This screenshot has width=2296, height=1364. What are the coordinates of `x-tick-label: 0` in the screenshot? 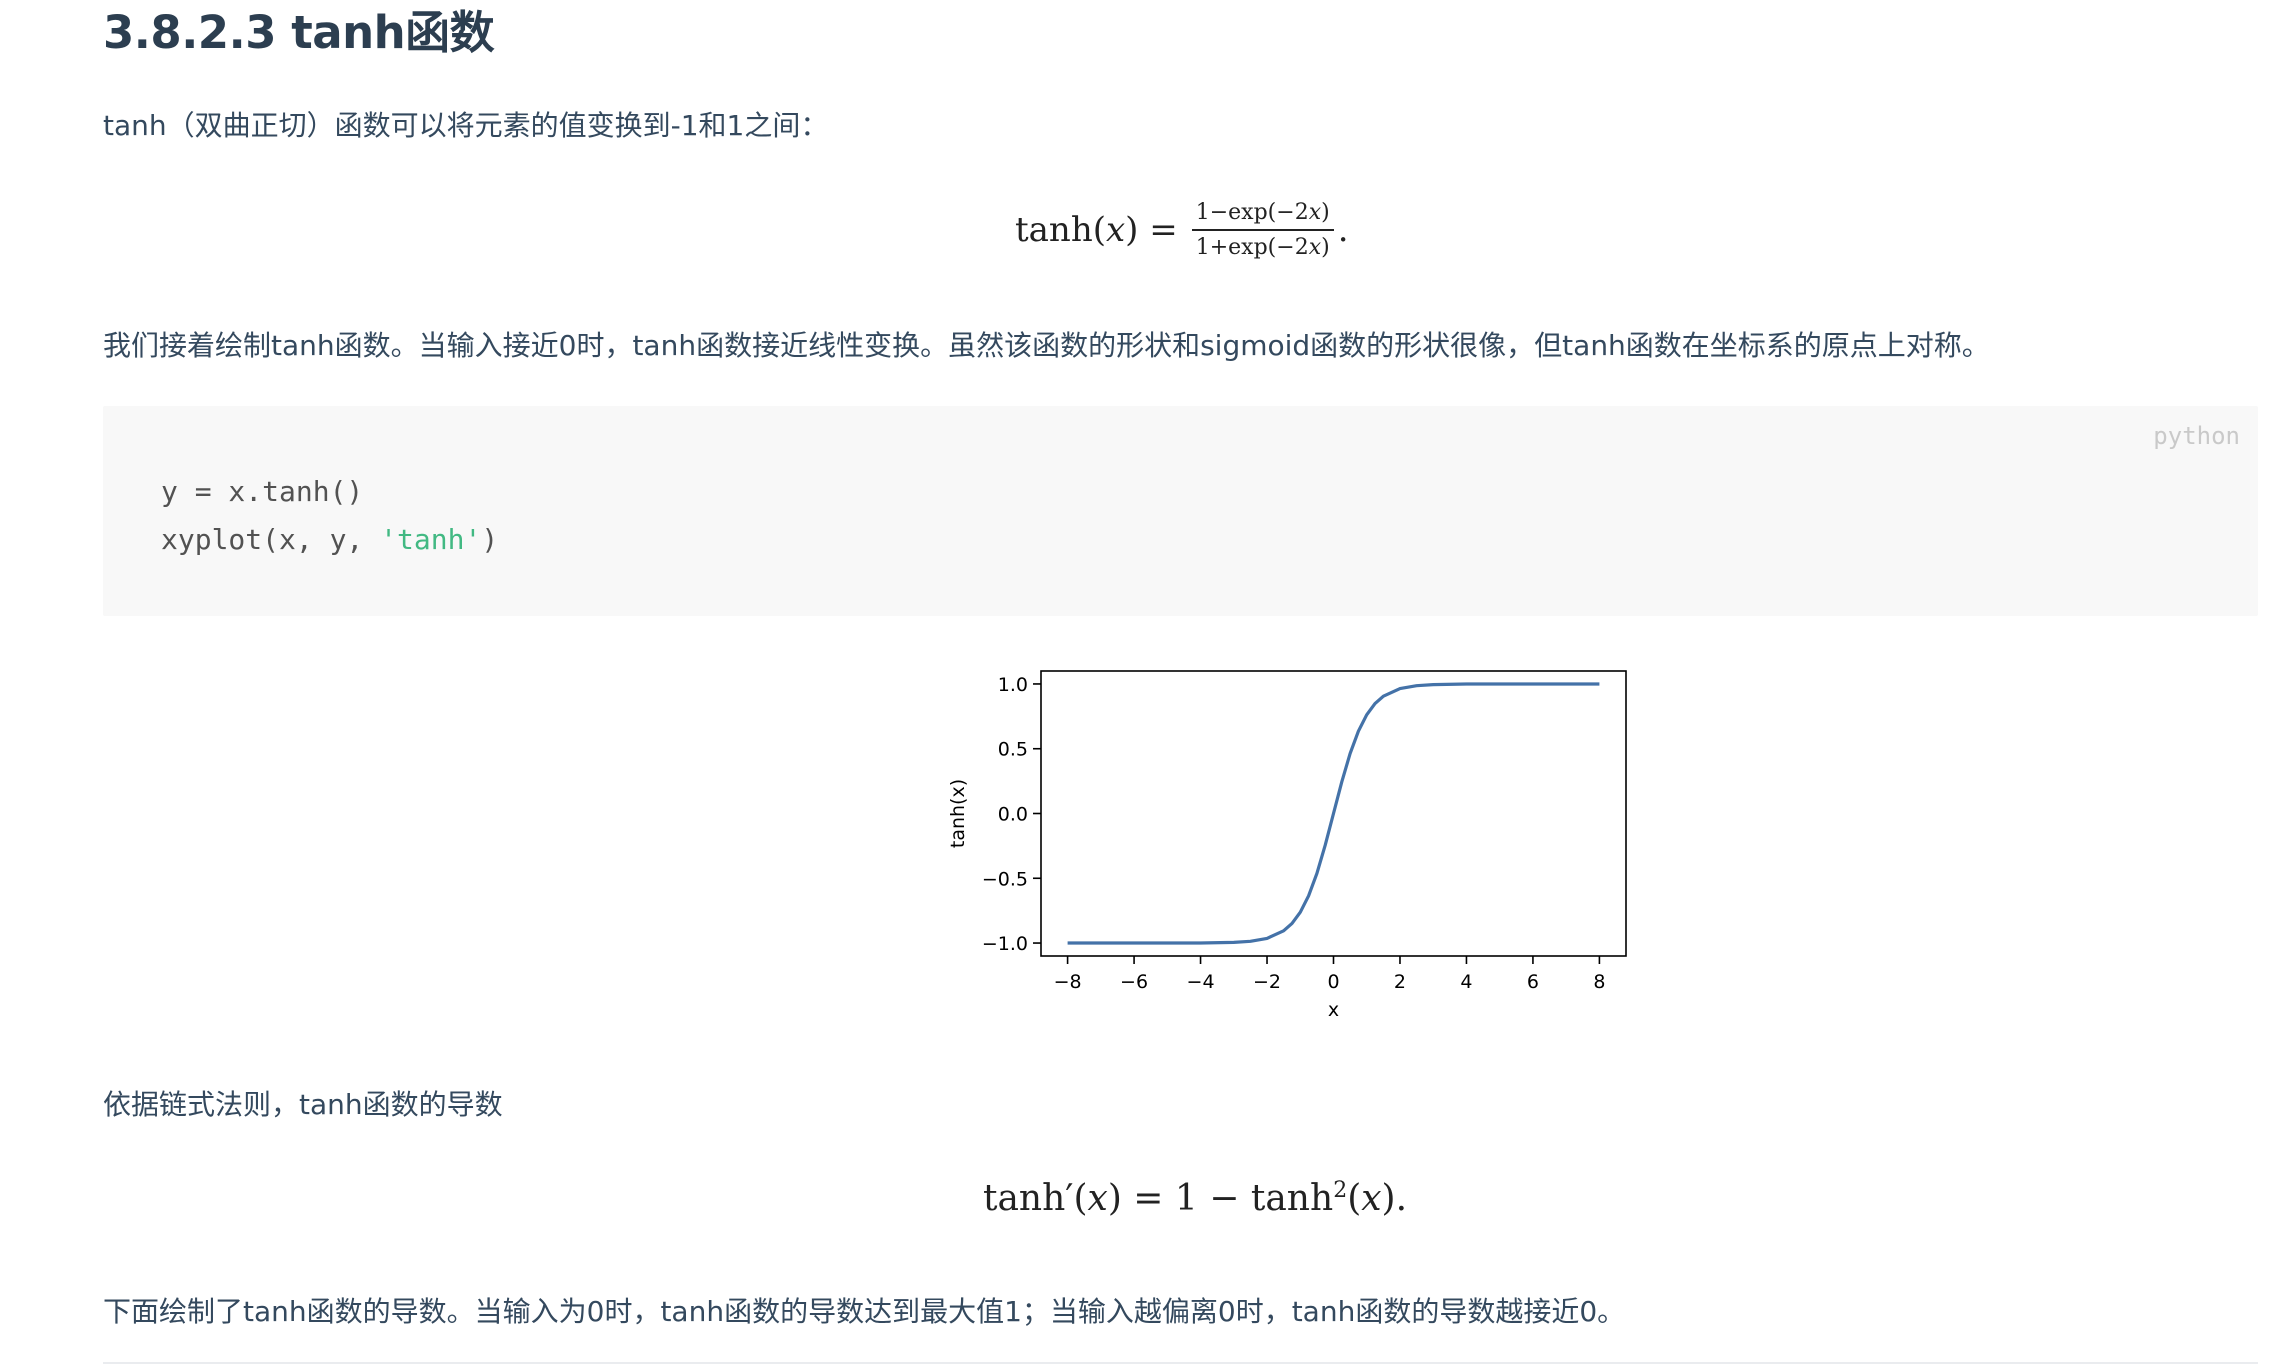 It's located at (1333, 982).